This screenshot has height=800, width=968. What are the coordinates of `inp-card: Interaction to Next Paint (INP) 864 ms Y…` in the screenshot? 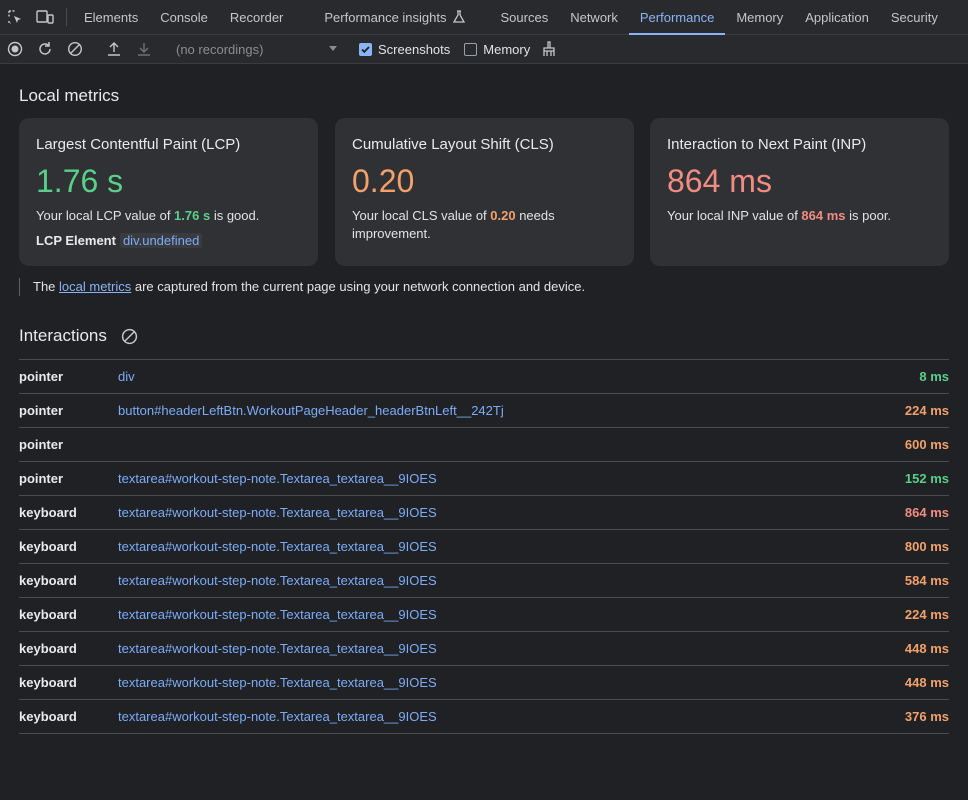 It's located at (799, 192).